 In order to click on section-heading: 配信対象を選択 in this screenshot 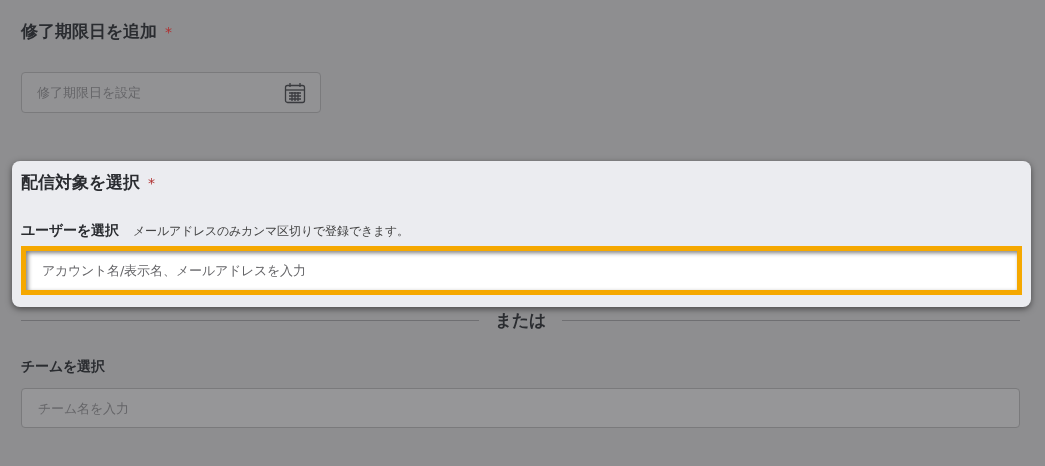, I will do `click(80, 182)`.